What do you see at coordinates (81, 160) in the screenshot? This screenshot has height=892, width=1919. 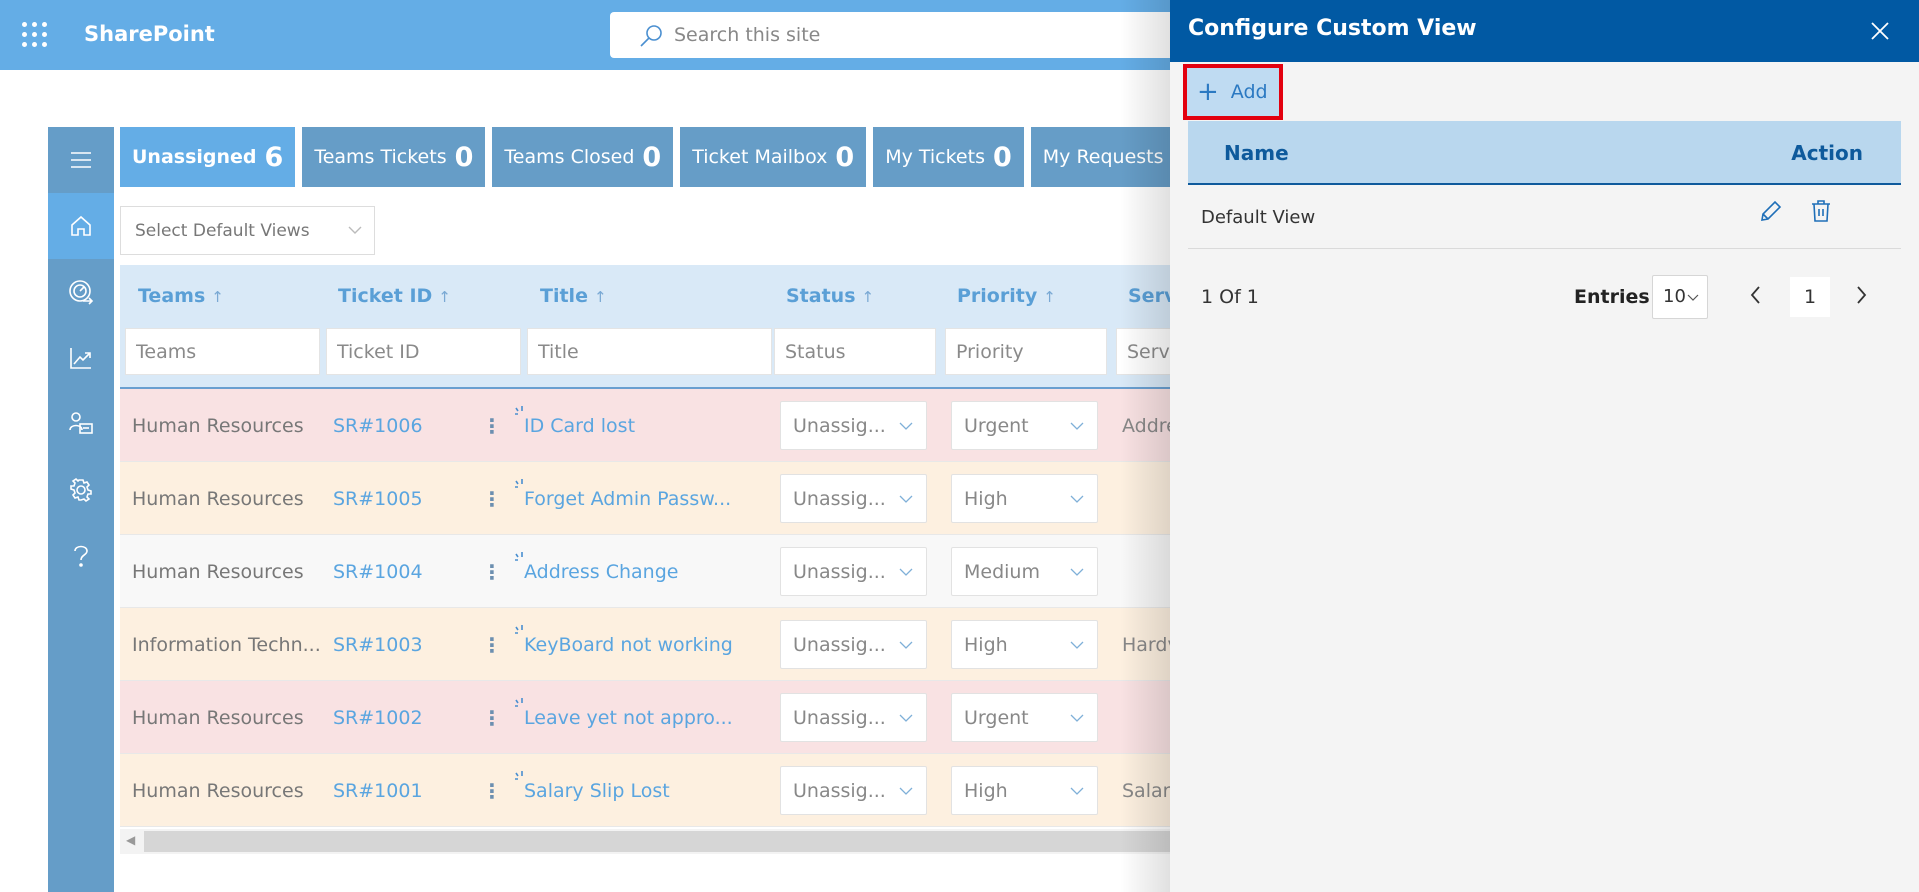 I see `sidebar-menu-toggle` at bounding box center [81, 160].